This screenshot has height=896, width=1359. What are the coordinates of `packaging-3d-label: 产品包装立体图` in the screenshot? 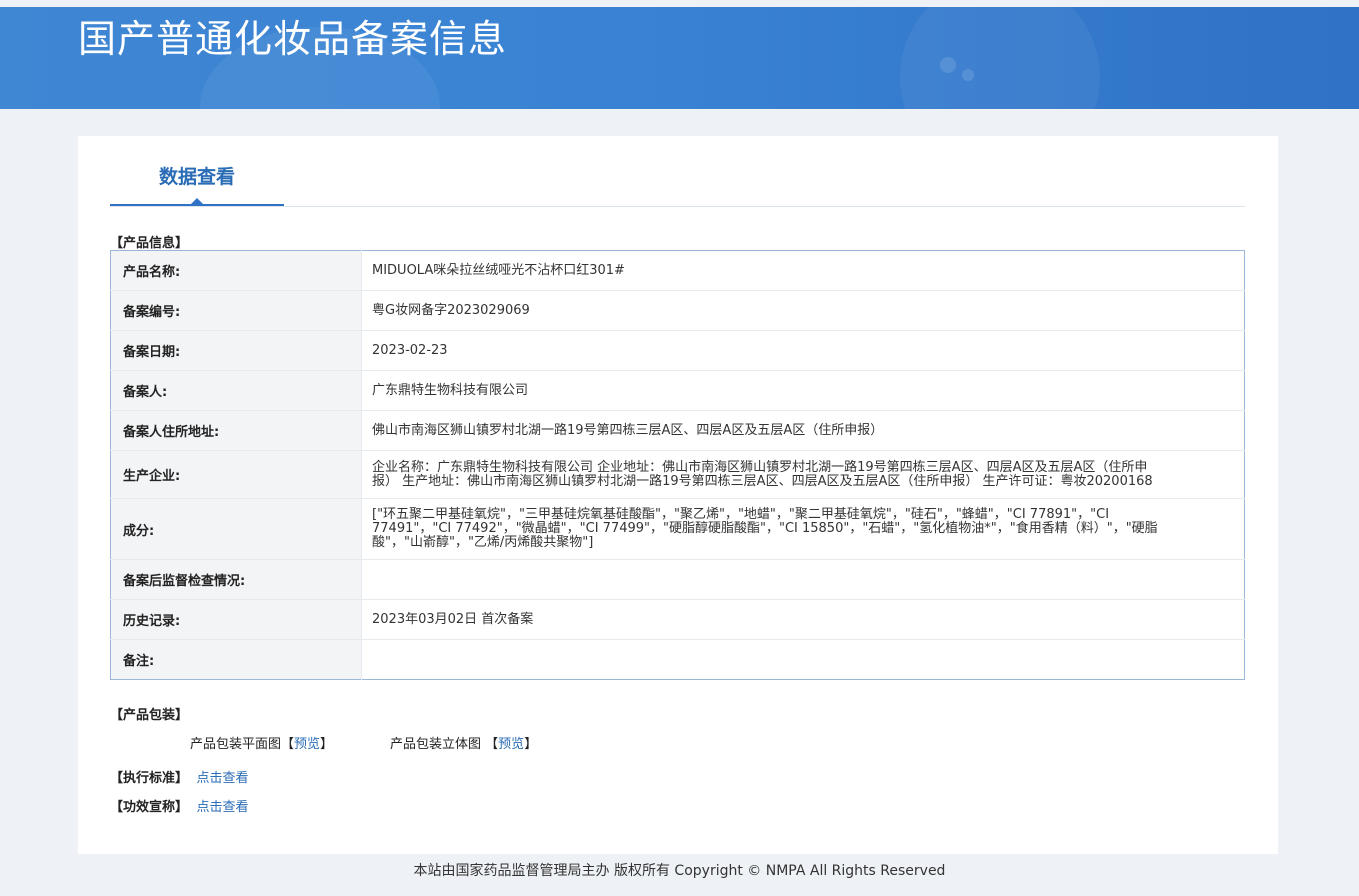 It's located at (436, 744).